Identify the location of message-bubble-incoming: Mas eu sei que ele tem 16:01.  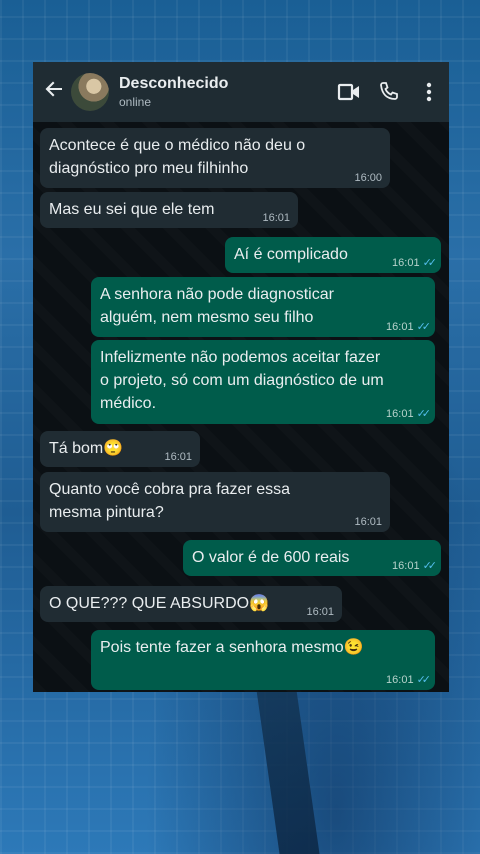
(169, 210).